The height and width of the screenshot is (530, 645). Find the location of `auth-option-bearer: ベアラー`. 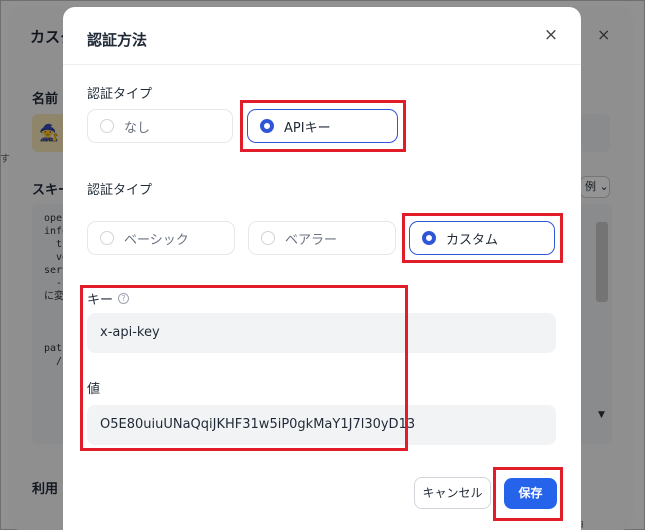

auth-option-bearer: ベアラー is located at coordinates (322, 238).